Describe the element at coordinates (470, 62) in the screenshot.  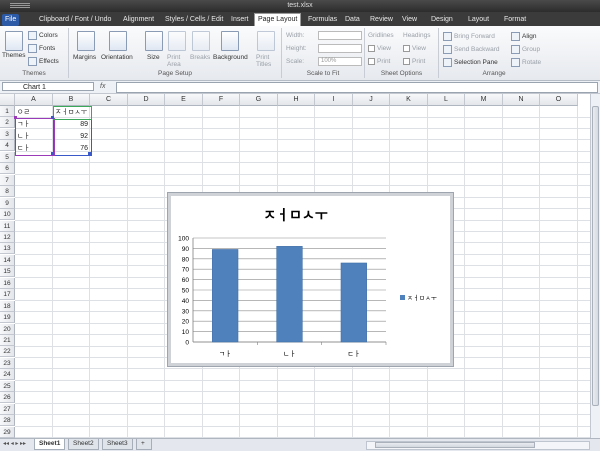
I see `selection-pane-button: Selection Pane` at that location.